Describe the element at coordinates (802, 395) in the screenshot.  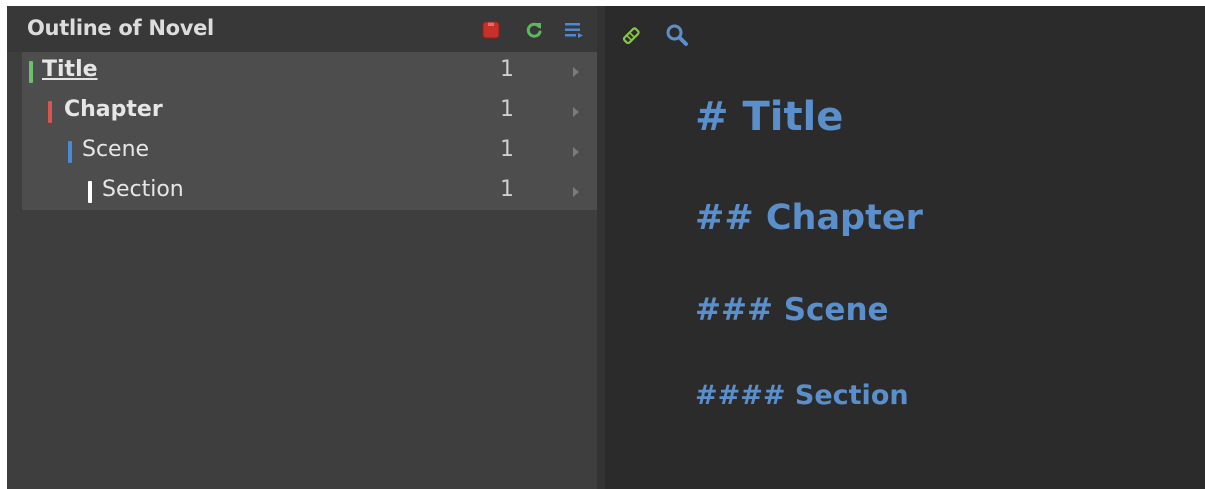
I see `markdown-heading-4: #### Section` at that location.